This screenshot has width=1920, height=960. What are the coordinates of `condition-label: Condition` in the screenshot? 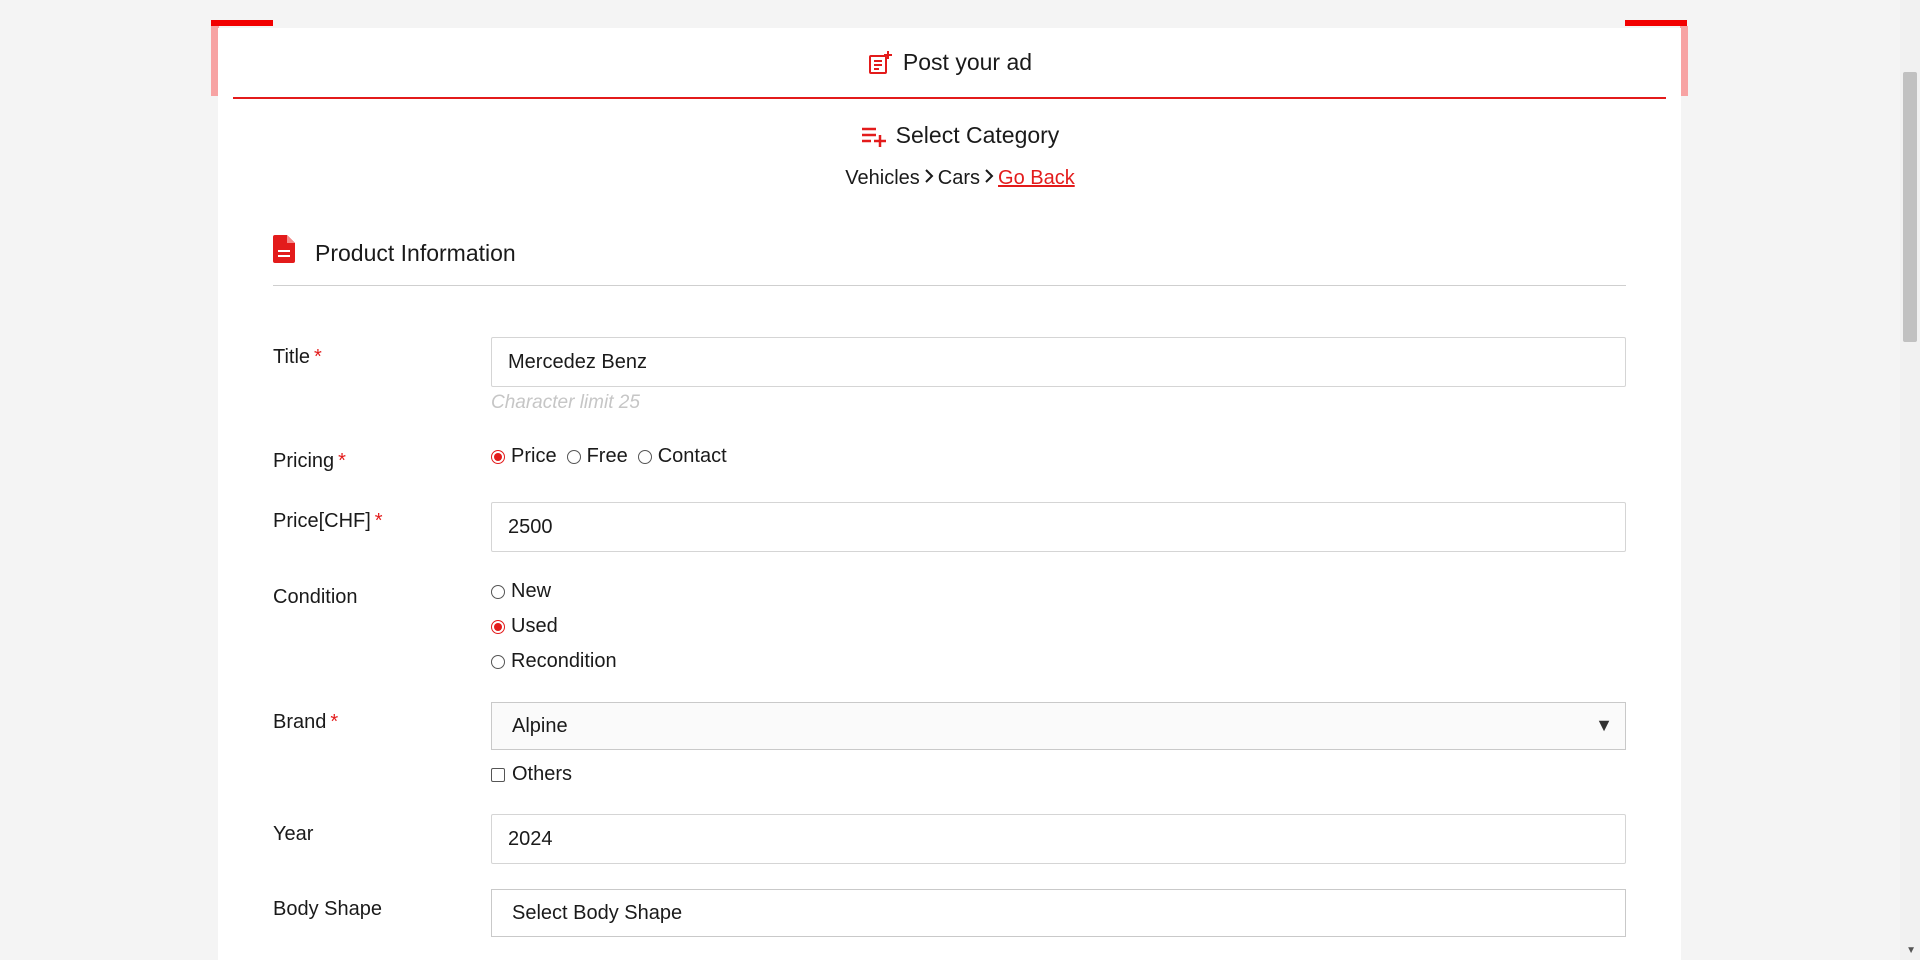 It's located at (315, 597).